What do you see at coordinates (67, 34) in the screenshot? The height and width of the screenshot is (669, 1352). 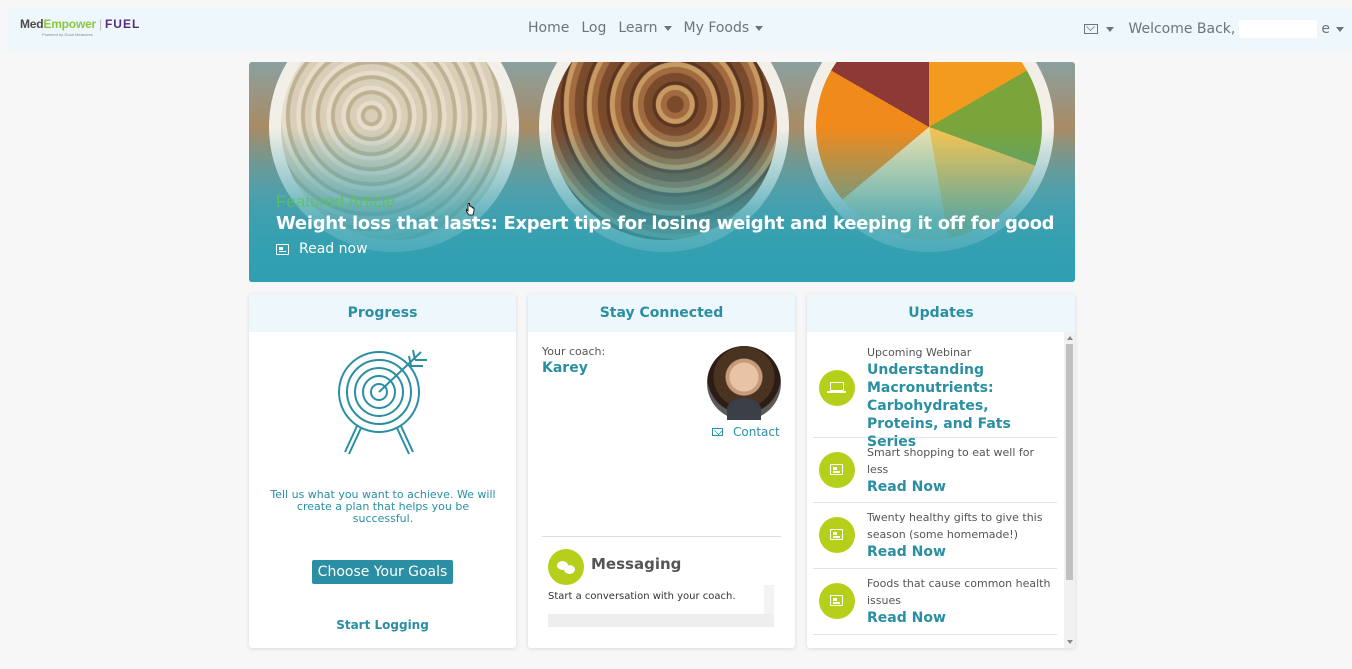 I see `logo-tagline: Powered by Good Measures` at bounding box center [67, 34].